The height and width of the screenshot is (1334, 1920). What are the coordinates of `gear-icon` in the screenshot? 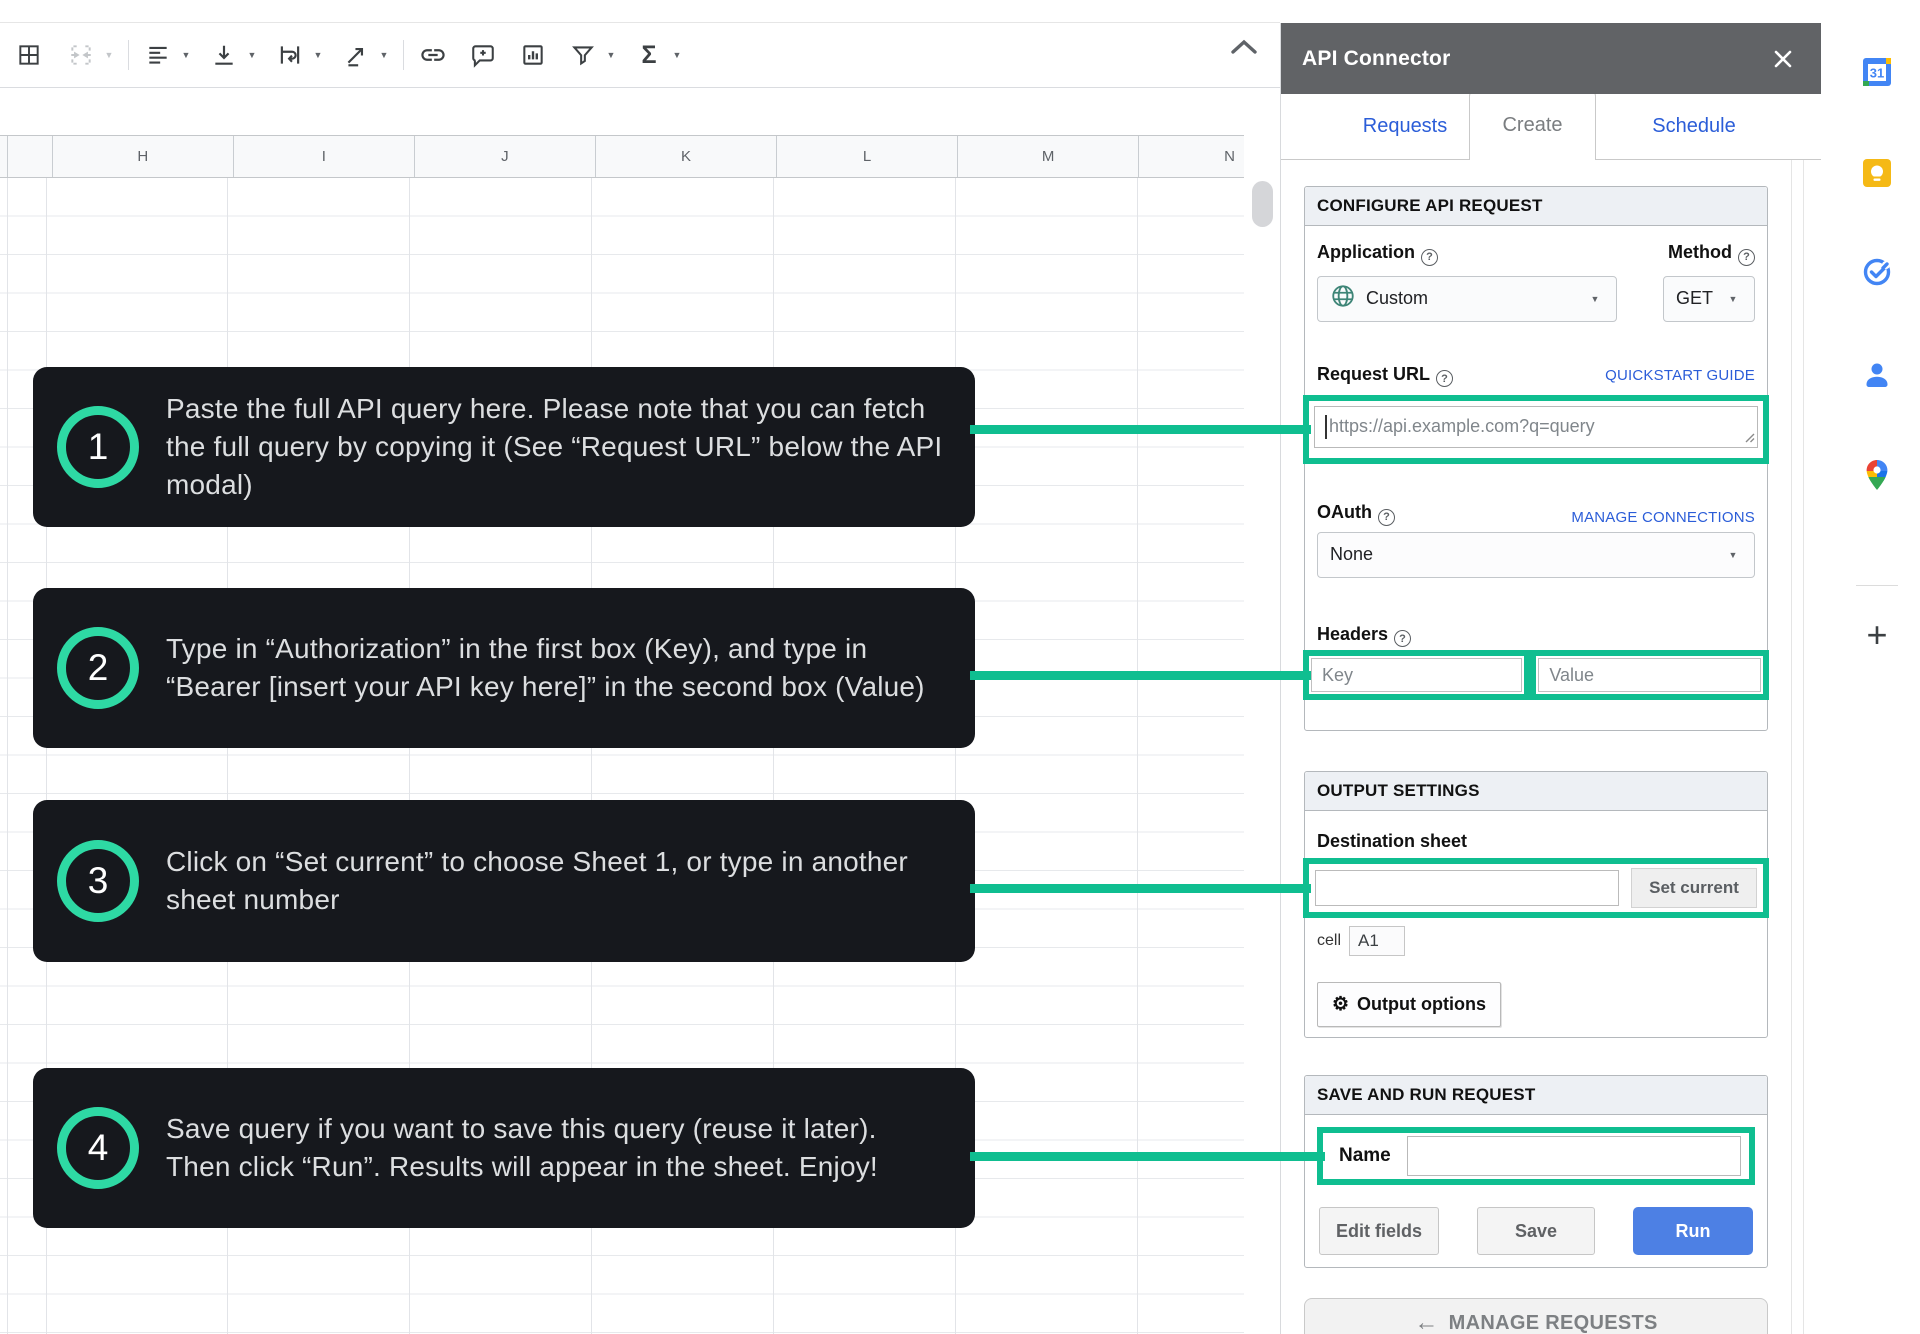 It's located at (1340, 1004).